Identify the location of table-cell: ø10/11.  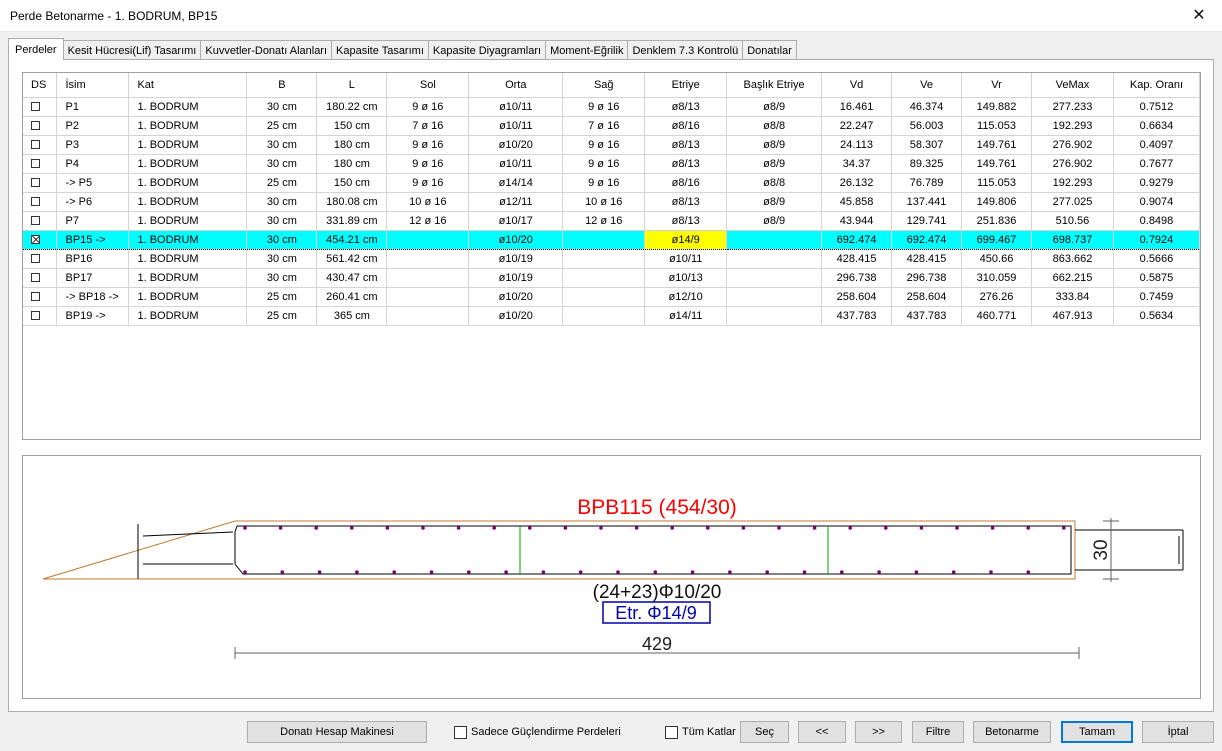
(516, 164).